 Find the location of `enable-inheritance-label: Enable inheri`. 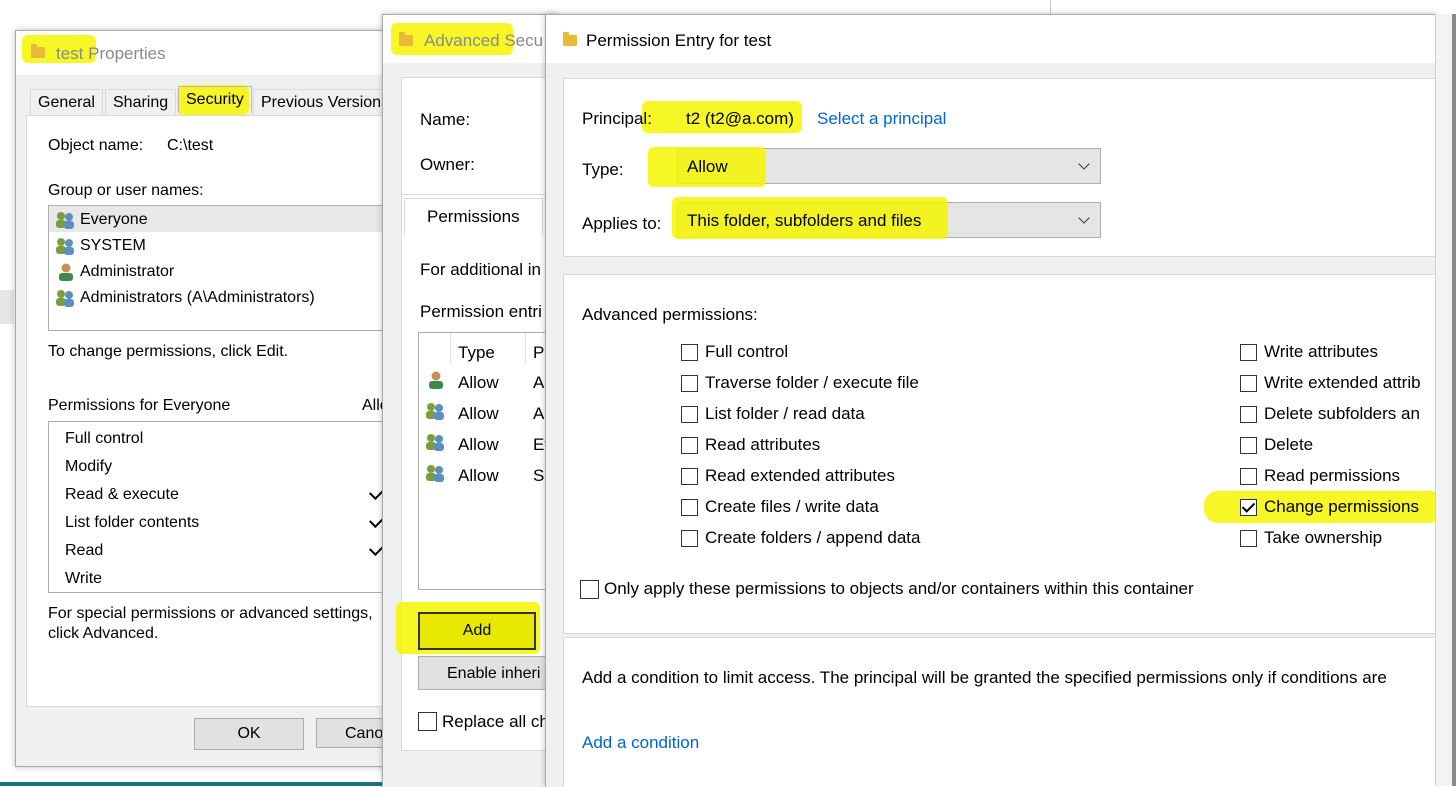

enable-inheritance-label: Enable inheri is located at coordinates (494, 673).